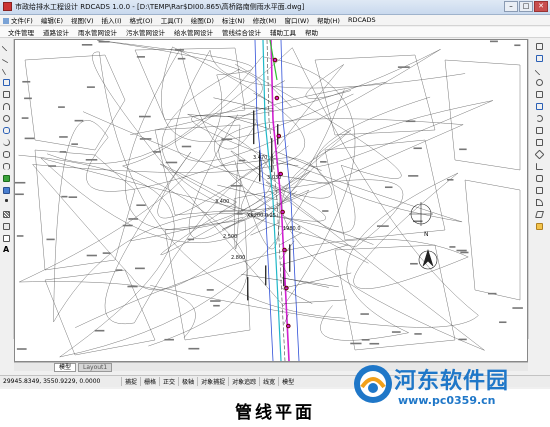  I want to click on ribbon-water-supply-design: 给水管网设计, so click(193, 32).